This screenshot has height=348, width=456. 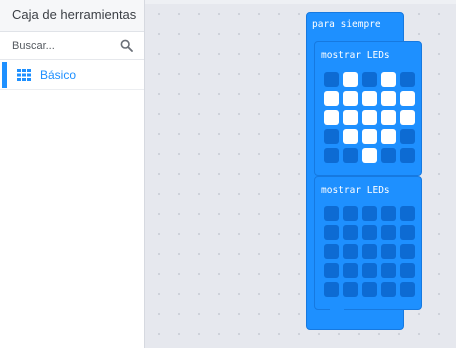 I want to click on toolbox-search, so click(x=72, y=46).